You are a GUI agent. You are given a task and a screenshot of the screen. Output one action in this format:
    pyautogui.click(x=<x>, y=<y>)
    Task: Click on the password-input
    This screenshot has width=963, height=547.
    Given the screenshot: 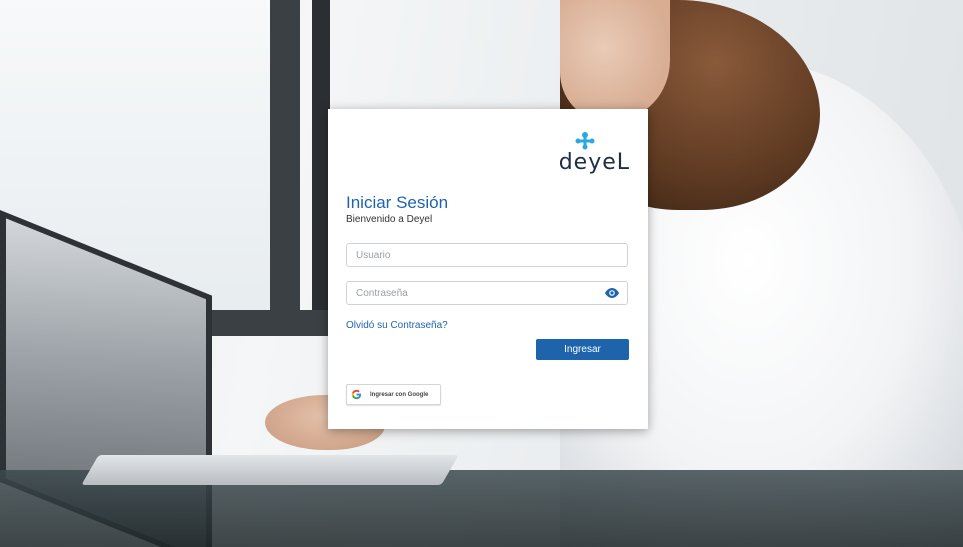 What is the action you would take?
    pyautogui.click(x=471, y=293)
    